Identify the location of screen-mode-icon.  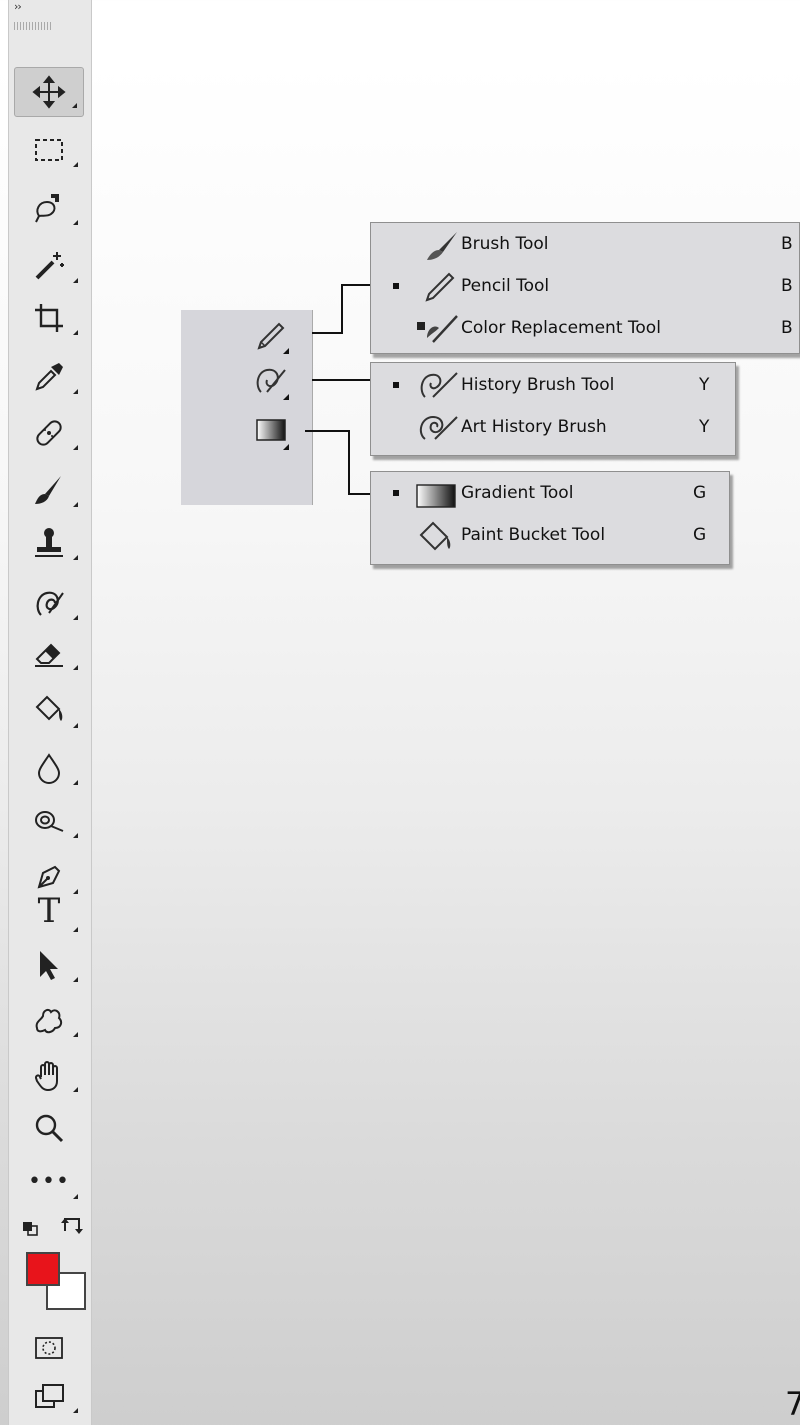
(49, 1396).